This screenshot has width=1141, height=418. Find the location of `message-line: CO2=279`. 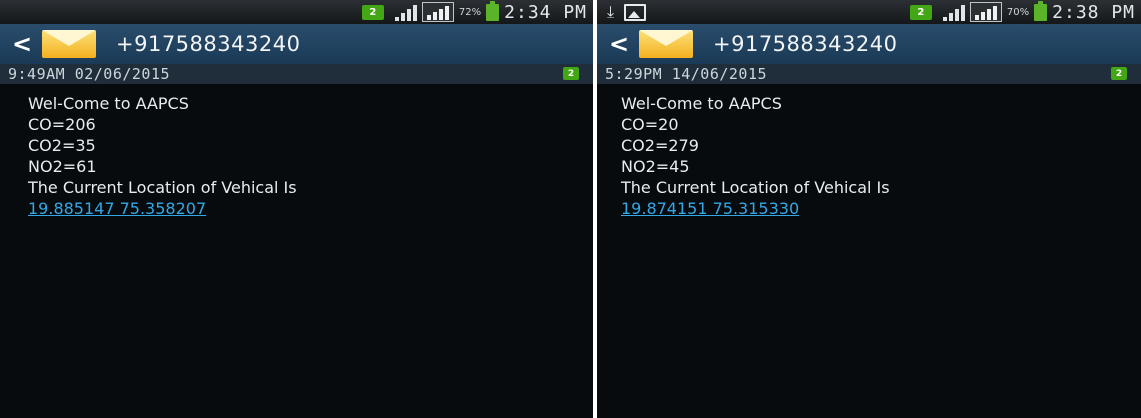

message-line: CO2=279 is located at coordinates (660, 145).